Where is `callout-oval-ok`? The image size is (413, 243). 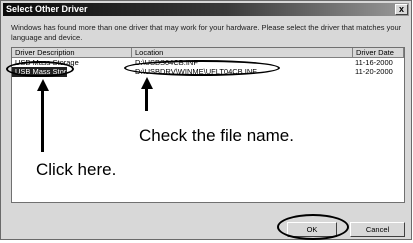
callout-oval-ok is located at coordinates (313, 227).